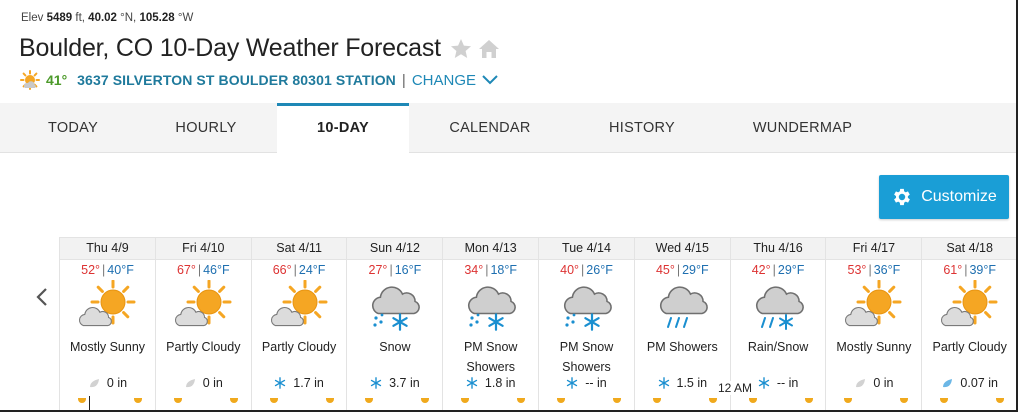 The width and height of the screenshot is (1024, 418). I want to click on tab-calendar: CALENDAR, so click(490, 128).